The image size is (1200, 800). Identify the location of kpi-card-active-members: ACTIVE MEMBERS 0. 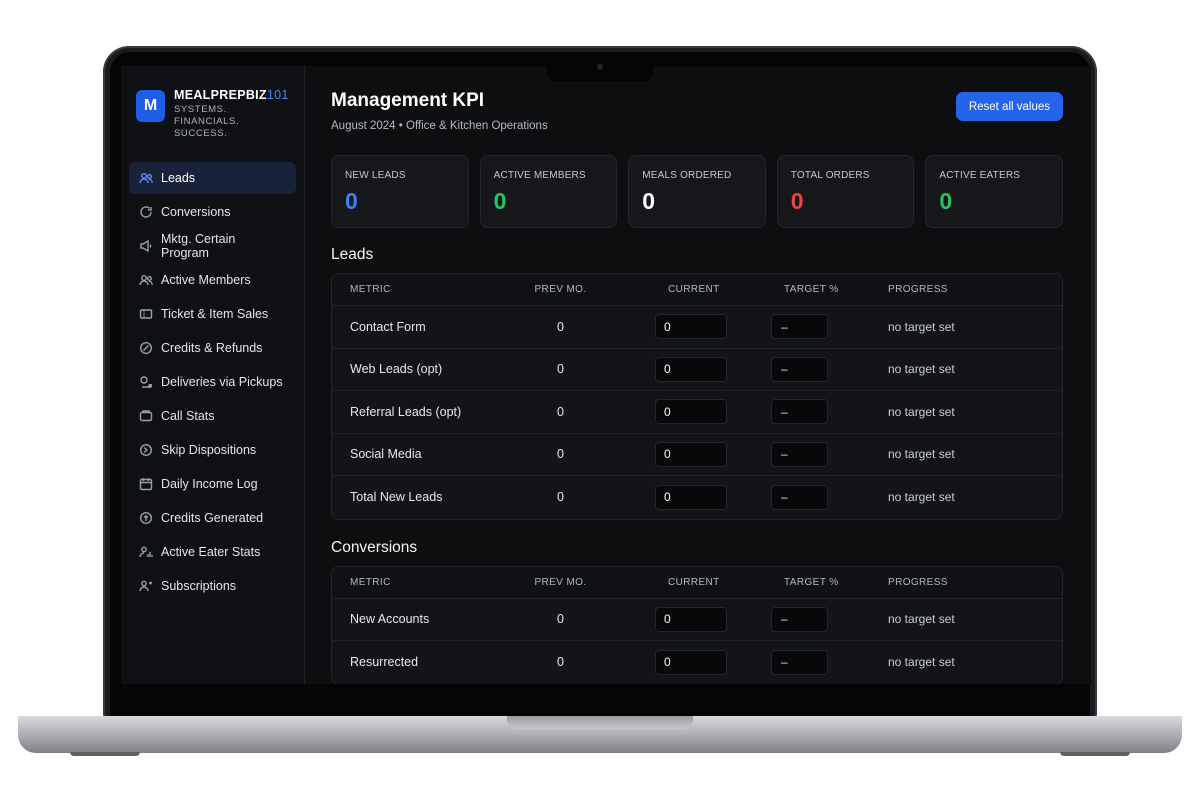
(548, 191).